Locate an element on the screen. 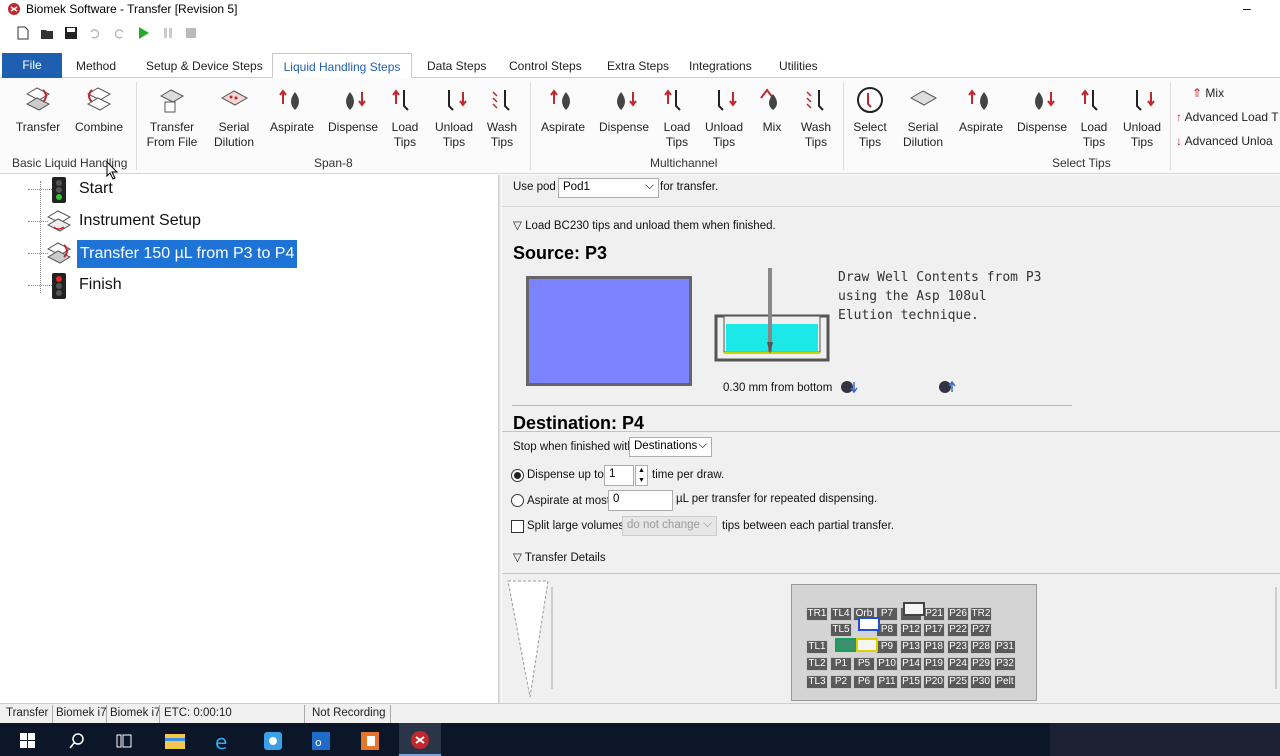  panel-splitter is located at coordinates (499, 439).